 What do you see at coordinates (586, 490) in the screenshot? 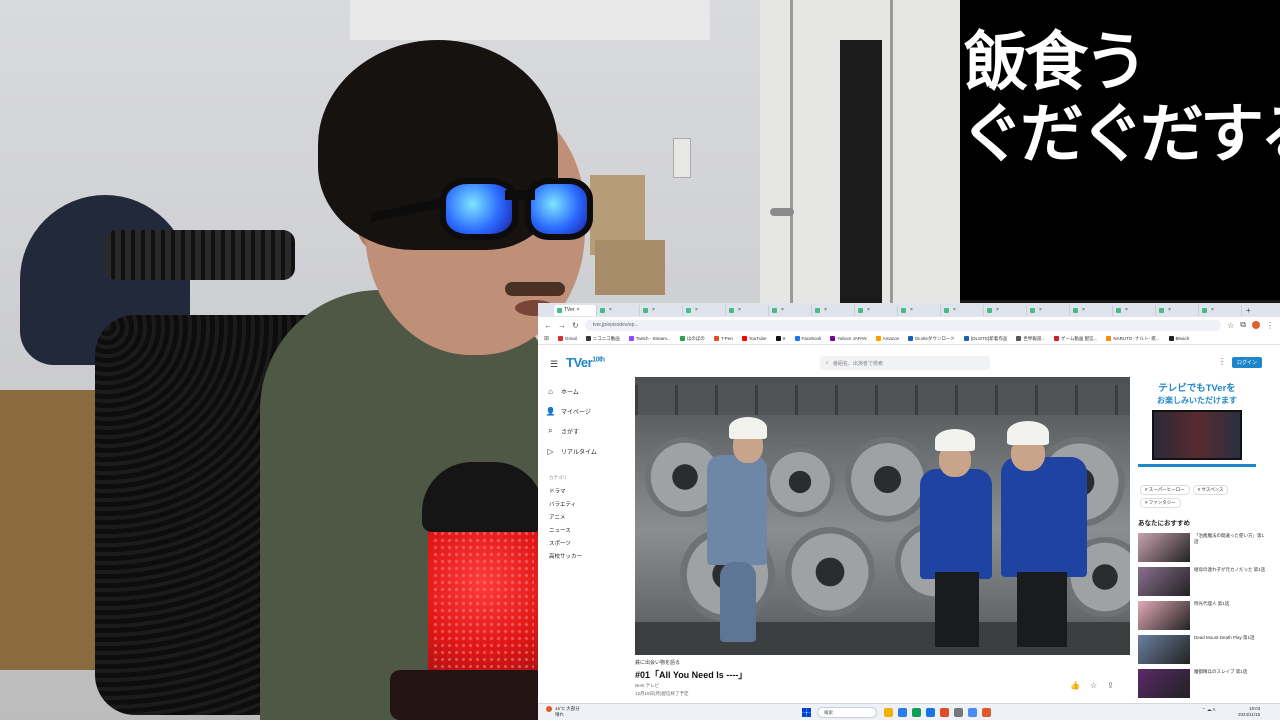
I see `category-item: ドラマ` at bounding box center [586, 490].